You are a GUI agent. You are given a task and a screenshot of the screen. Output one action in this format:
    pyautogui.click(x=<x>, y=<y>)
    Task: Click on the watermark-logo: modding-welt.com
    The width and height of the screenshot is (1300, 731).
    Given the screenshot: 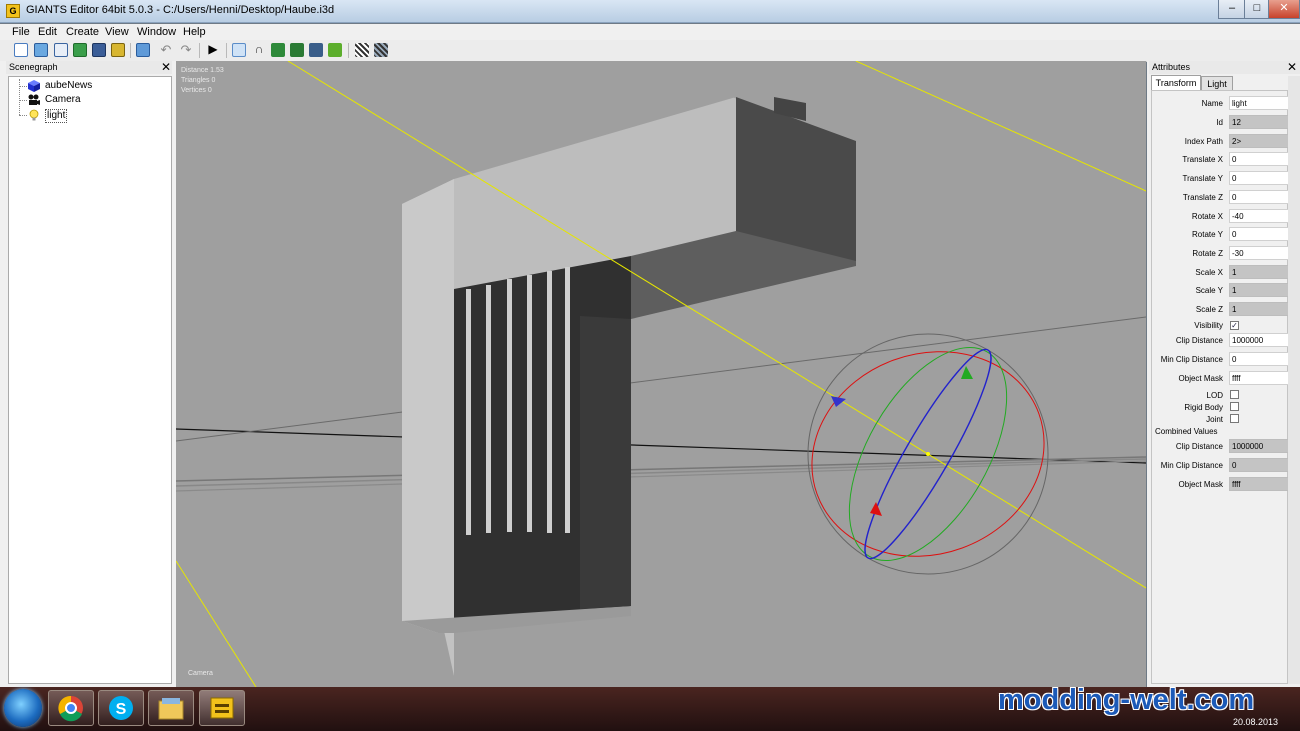 What is the action you would take?
    pyautogui.click(x=1126, y=700)
    